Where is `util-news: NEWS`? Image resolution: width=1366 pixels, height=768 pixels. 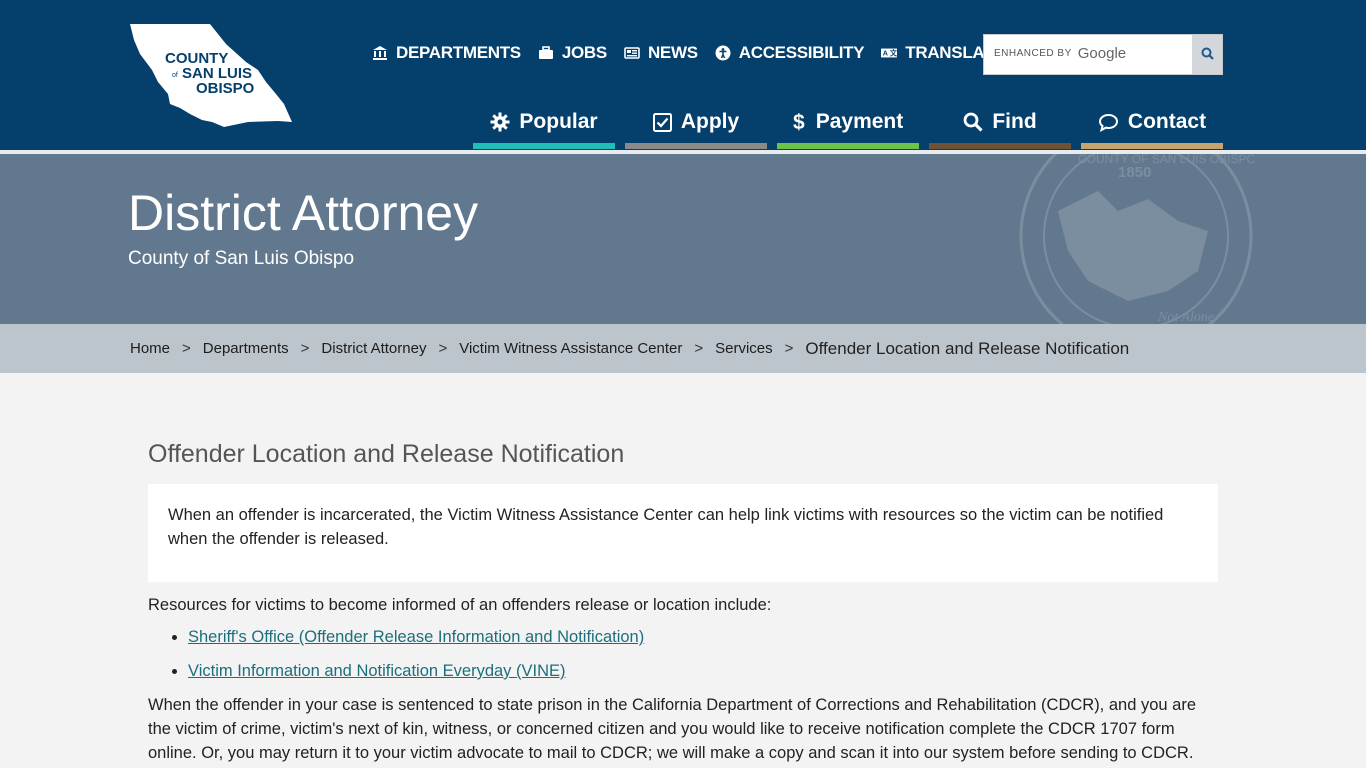
util-news: NEWS is located at coordinates (661, 53).